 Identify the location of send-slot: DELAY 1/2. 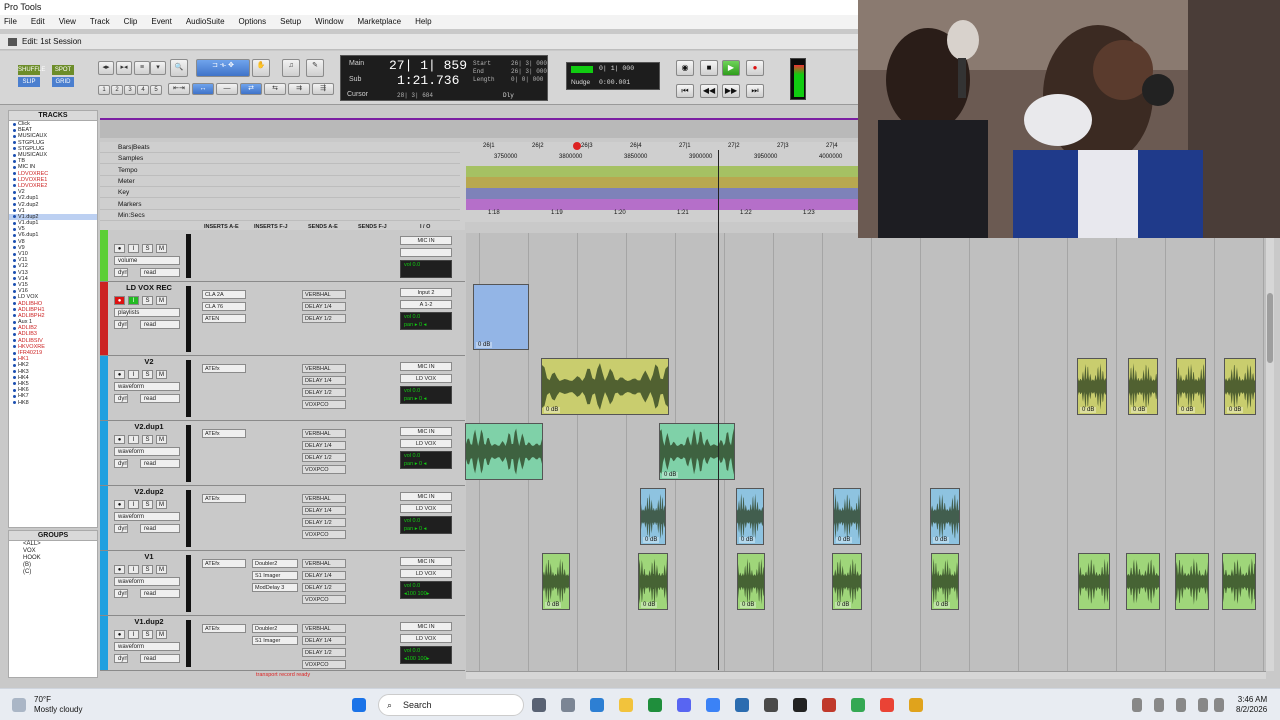
(324, 652).